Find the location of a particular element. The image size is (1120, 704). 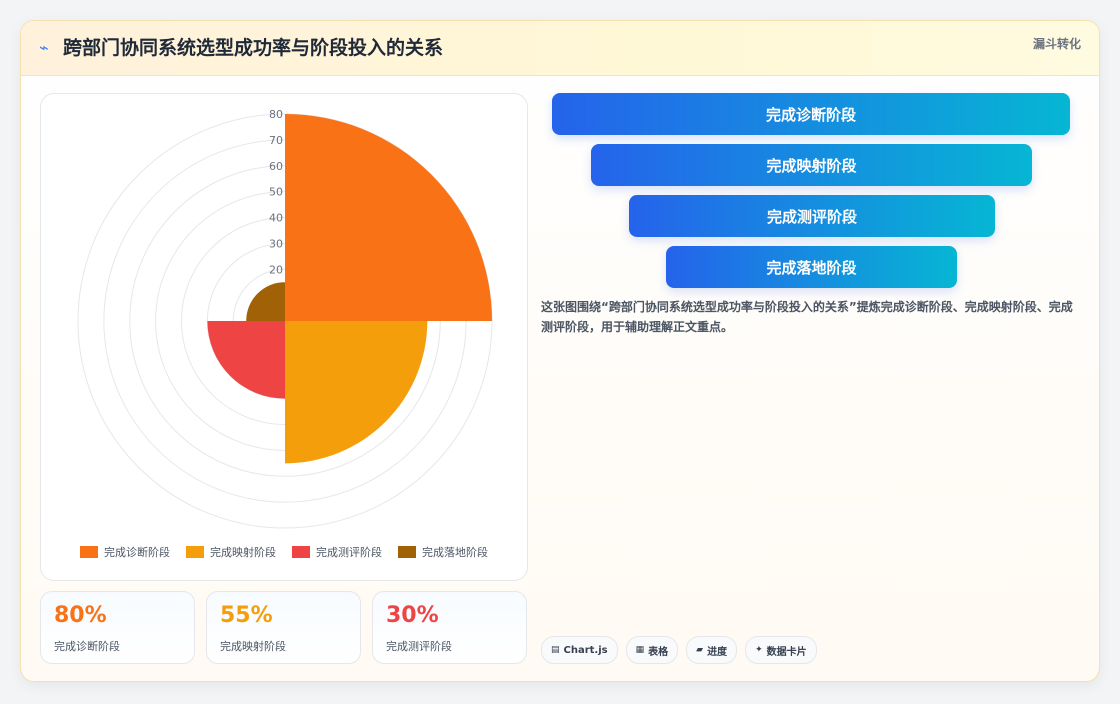

legend-item-diagnosis: 完成诊断阶段 is located at coordinates (125, 552).